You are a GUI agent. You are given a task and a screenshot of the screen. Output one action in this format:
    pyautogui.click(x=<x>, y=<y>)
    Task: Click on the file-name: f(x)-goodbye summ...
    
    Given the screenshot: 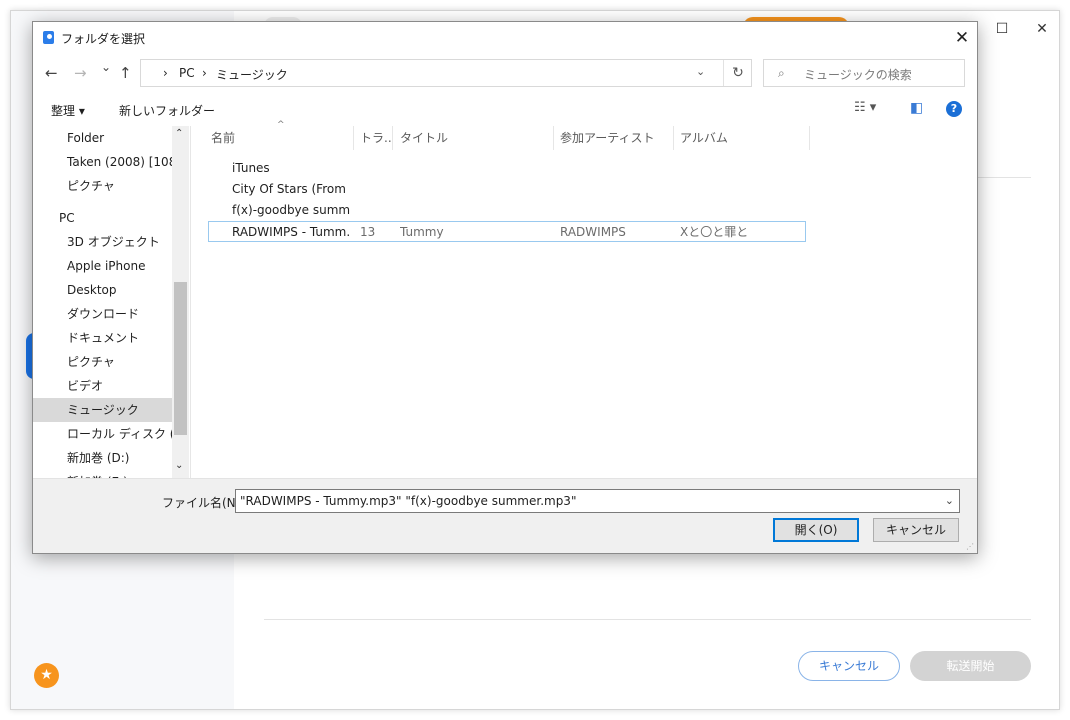 What is the action you would take?
    pyautogui.click(x=291, y=210)
    